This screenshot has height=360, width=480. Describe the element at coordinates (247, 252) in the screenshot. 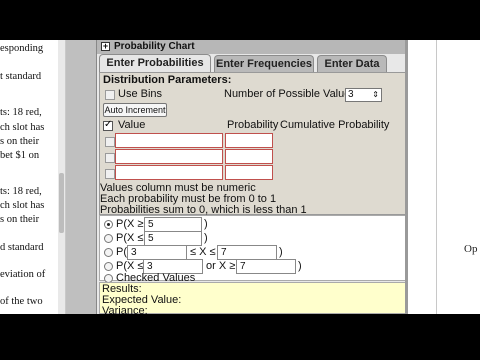

I see `opt3-upper-input: 7` at that location.